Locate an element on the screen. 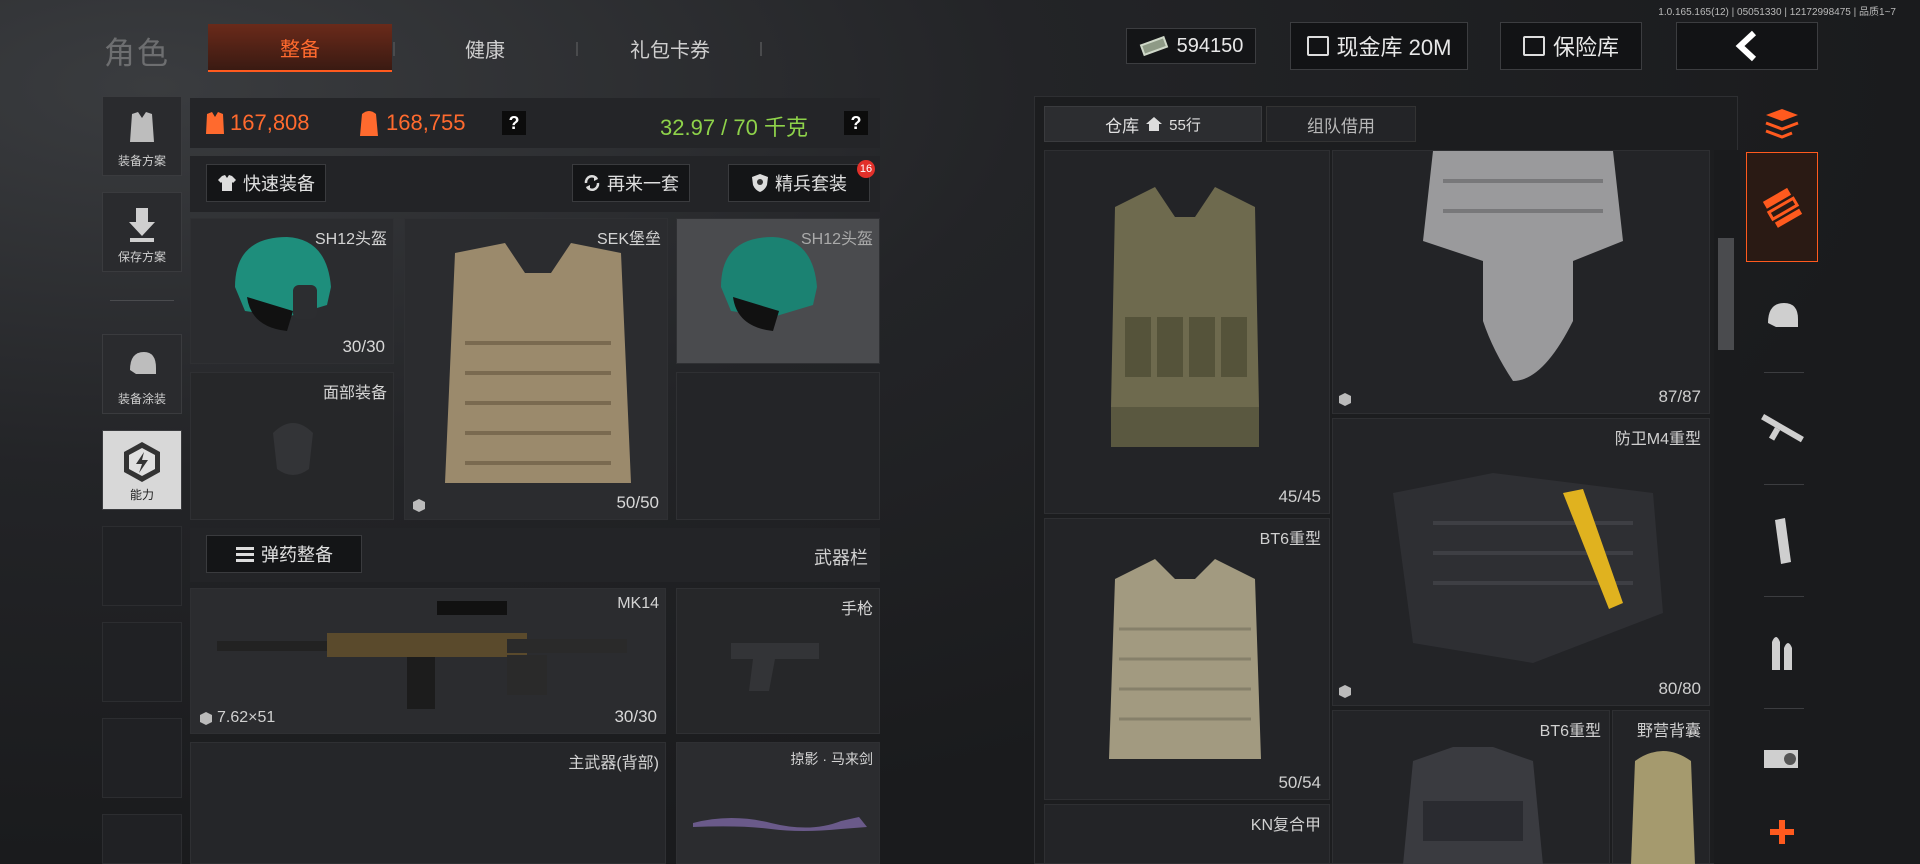  category-magazine is located at coordinates (1782, 541).